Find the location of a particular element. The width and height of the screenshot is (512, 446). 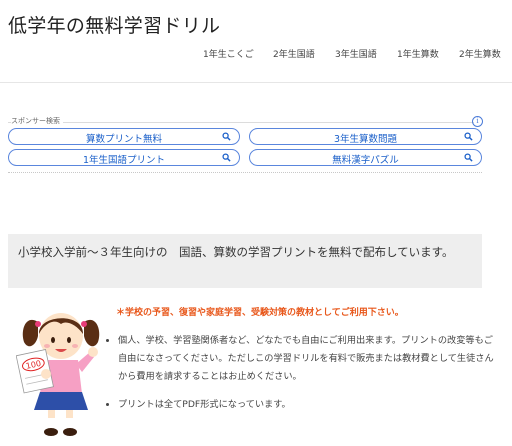

sponsor-link-grade1-japanese: 1年生国語プリント is located at coordinates (124, 157).